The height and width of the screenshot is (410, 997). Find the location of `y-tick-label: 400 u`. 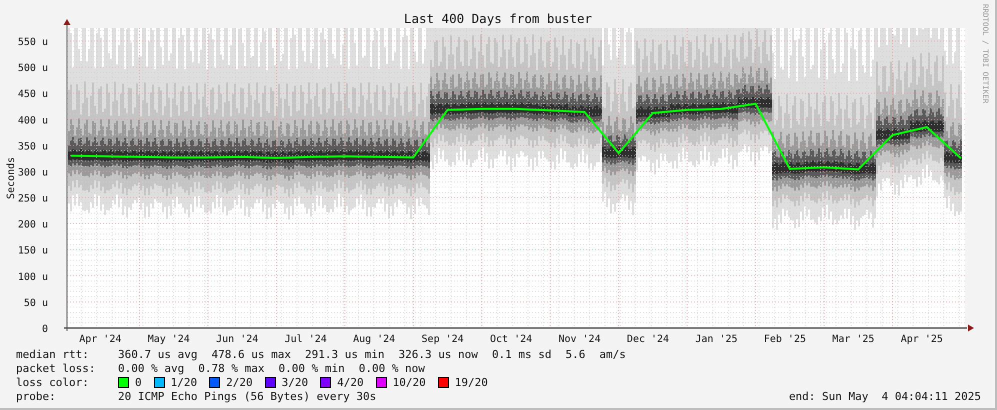

y-tick-label: 400 u is located at coordinates (33, 120).